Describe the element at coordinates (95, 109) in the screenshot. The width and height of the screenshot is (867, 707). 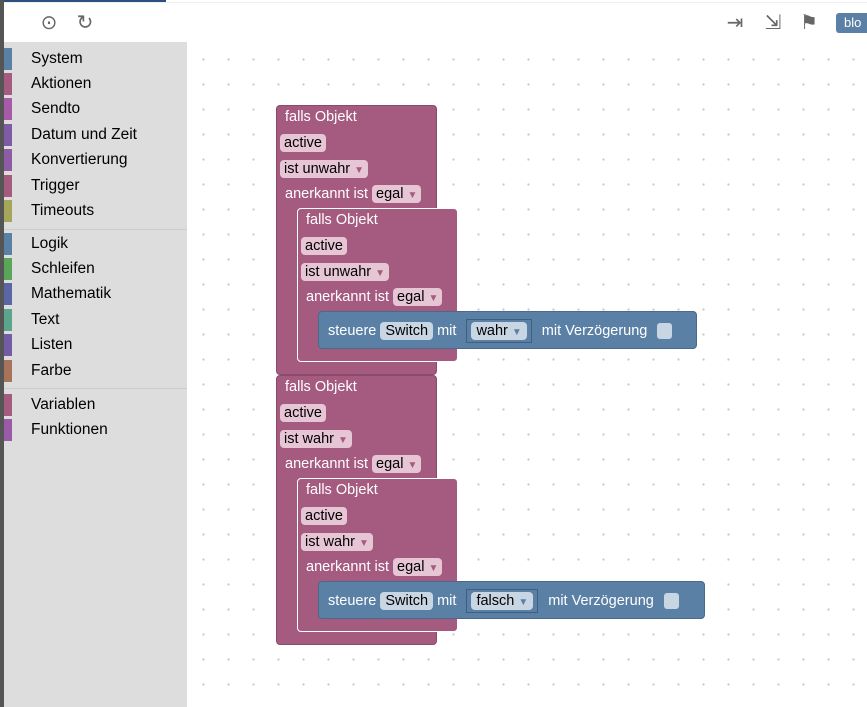
I see `sidebar-item-sendto: Sendto` at that location.